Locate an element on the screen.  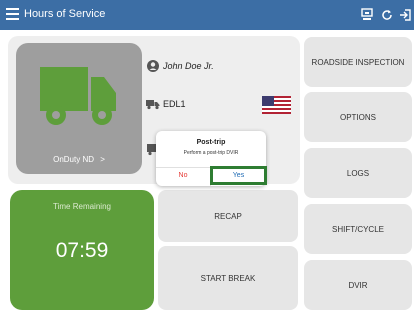
options-button: OPTIONS is located at coordinates (358, 117).